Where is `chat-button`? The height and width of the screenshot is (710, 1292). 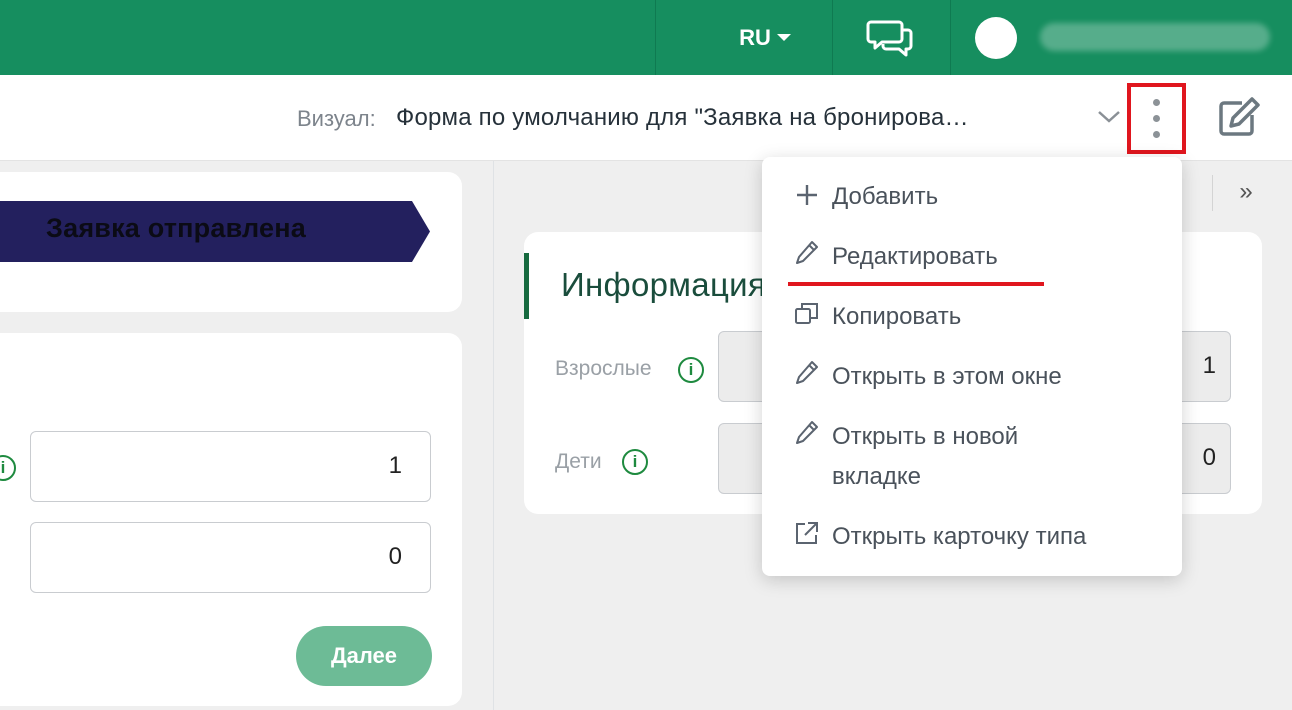
chat-button is located at coordinates (890, 37).